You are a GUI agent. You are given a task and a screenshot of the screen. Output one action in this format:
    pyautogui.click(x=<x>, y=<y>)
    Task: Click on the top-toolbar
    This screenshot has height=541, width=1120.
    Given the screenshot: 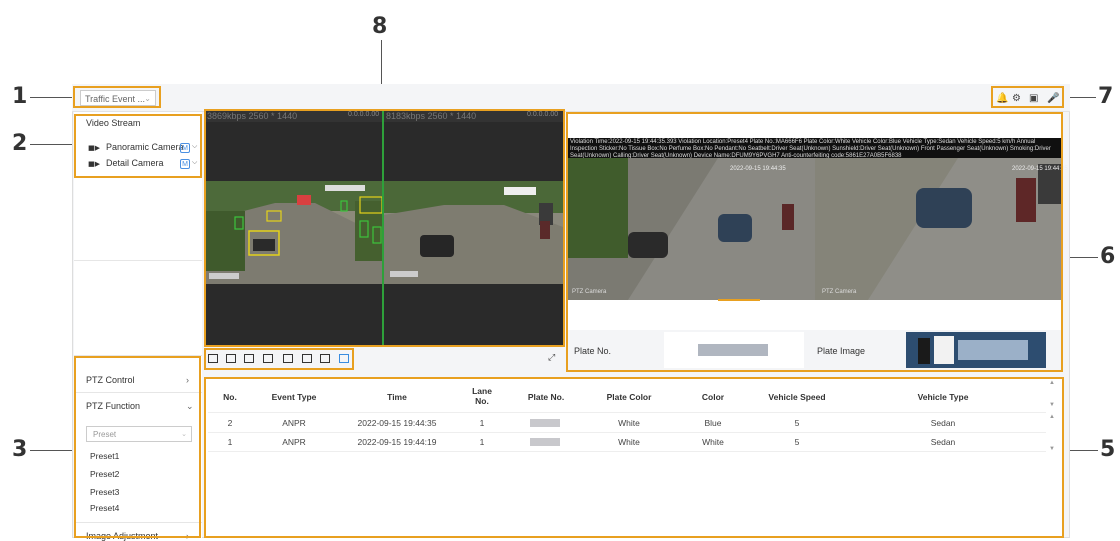 What is the action you would take?
    pyautogui.click(x=571, y=98)
    